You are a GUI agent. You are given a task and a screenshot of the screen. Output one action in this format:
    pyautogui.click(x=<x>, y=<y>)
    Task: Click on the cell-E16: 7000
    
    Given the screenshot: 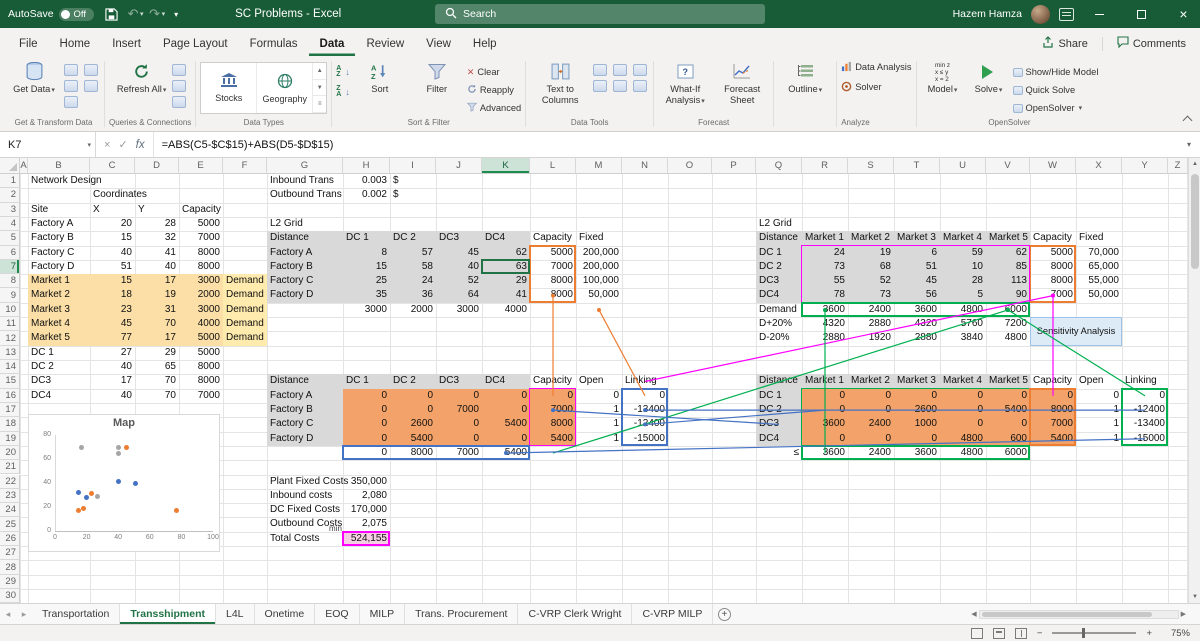 What is the action you would take?
    pyautogui.click(x=201, y=396)
    